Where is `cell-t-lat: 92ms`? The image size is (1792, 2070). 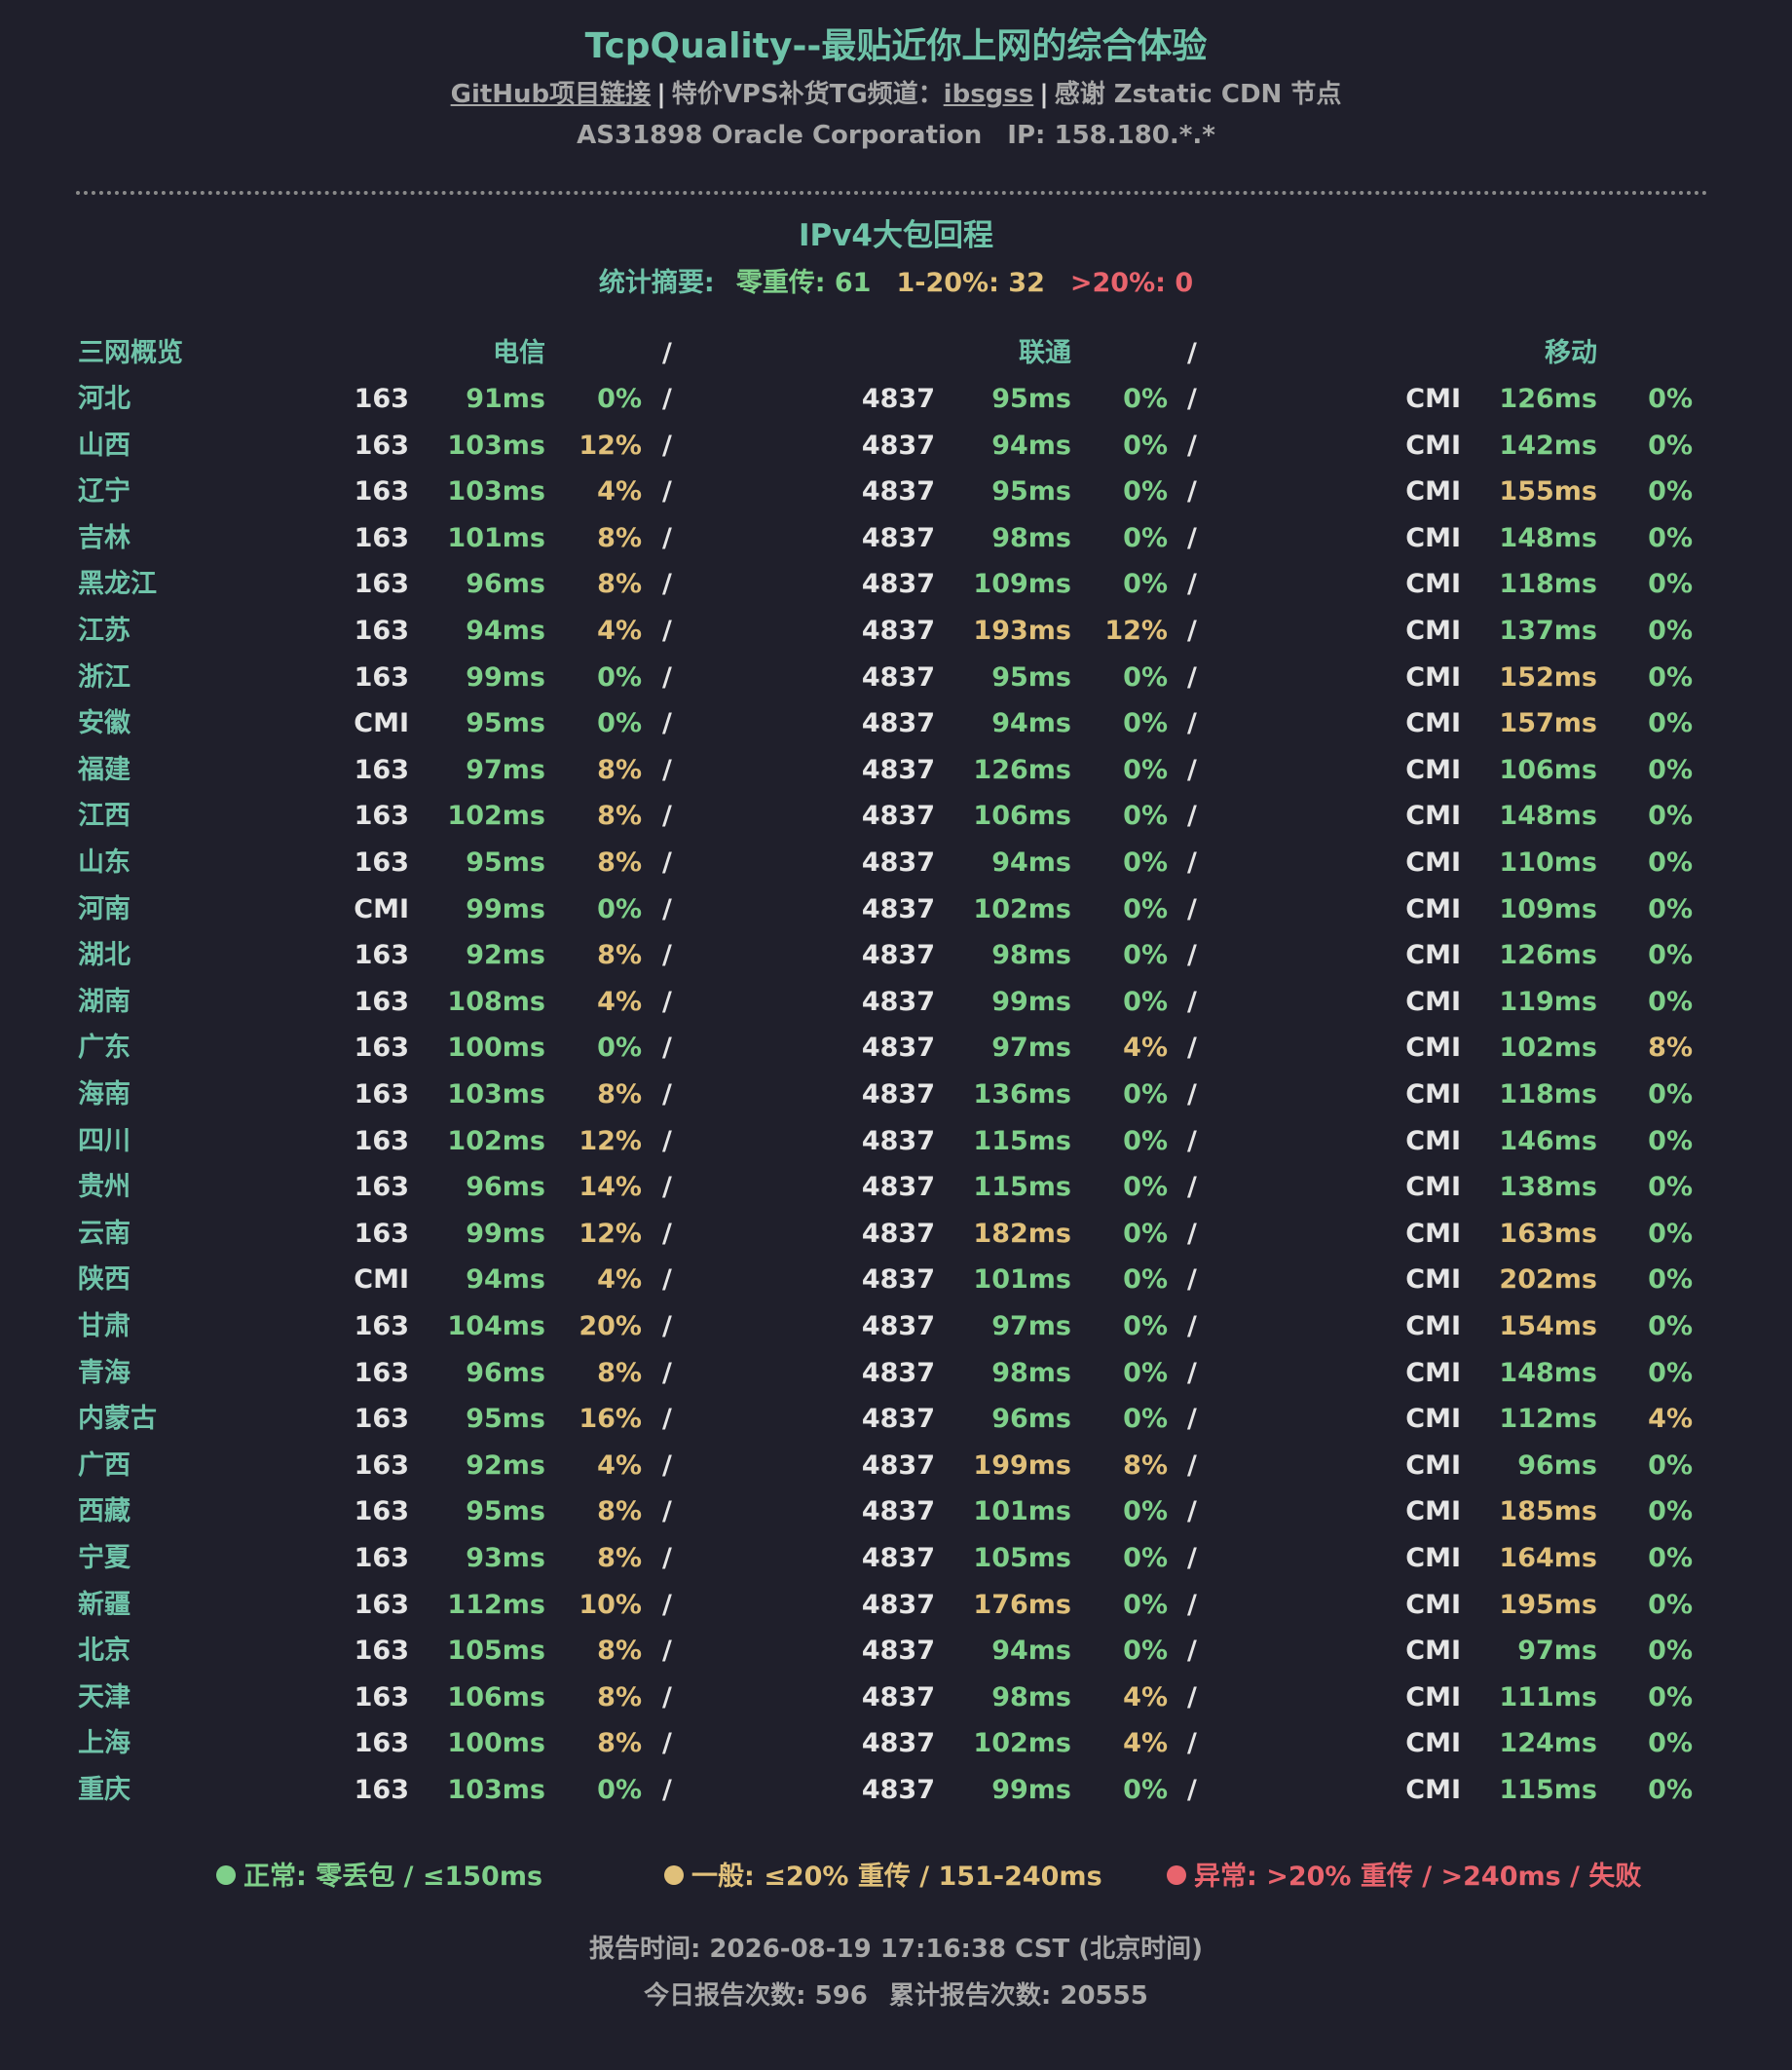
cell-t-lat: 92ms is located at coordinates (505, 955).